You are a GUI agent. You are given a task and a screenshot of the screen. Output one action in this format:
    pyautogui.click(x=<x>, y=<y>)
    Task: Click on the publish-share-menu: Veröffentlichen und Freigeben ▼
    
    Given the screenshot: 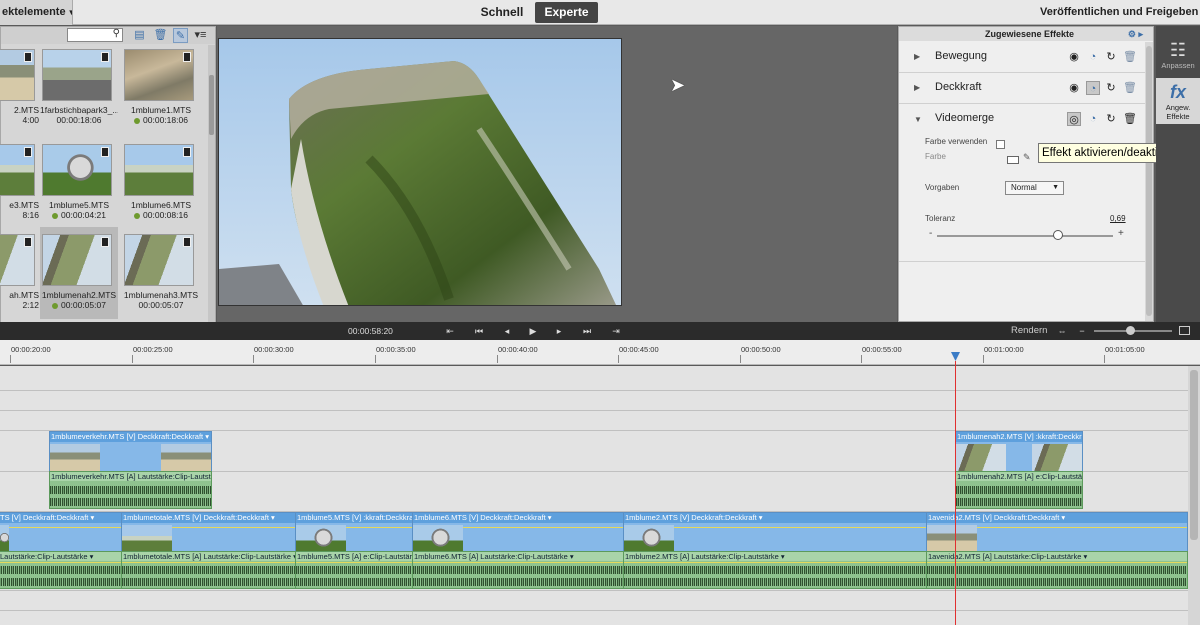 What is the action you would take?
    pyautogui.click(x=1120, y=12)
    